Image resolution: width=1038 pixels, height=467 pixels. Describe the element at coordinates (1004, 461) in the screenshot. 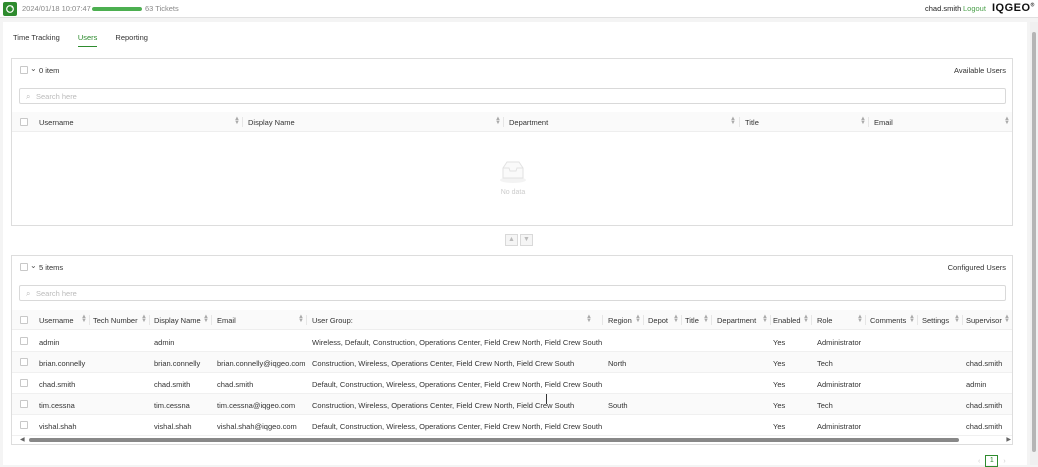

I see `next-page-icon: ›` at that location.